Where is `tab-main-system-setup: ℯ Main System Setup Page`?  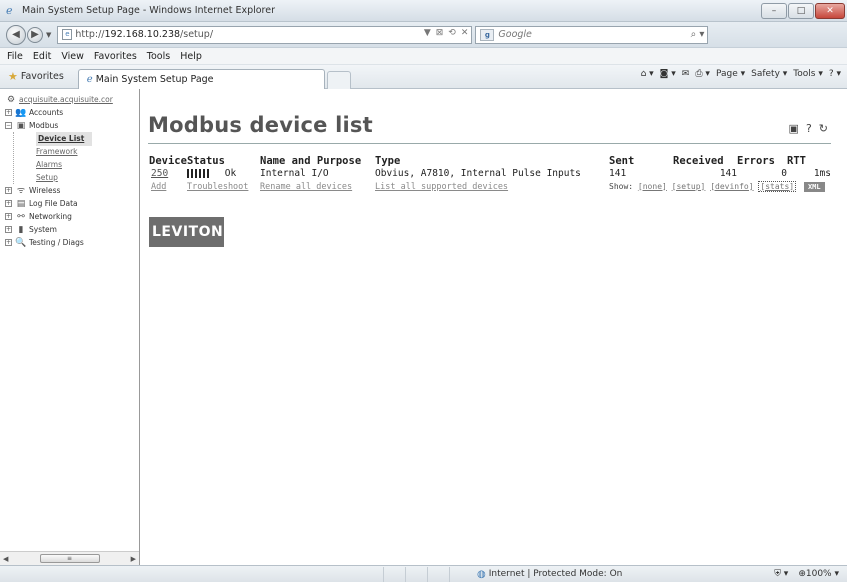
tab-main-system-setup: ℯ Main System Setup Page is located at coordinates (201, 78).